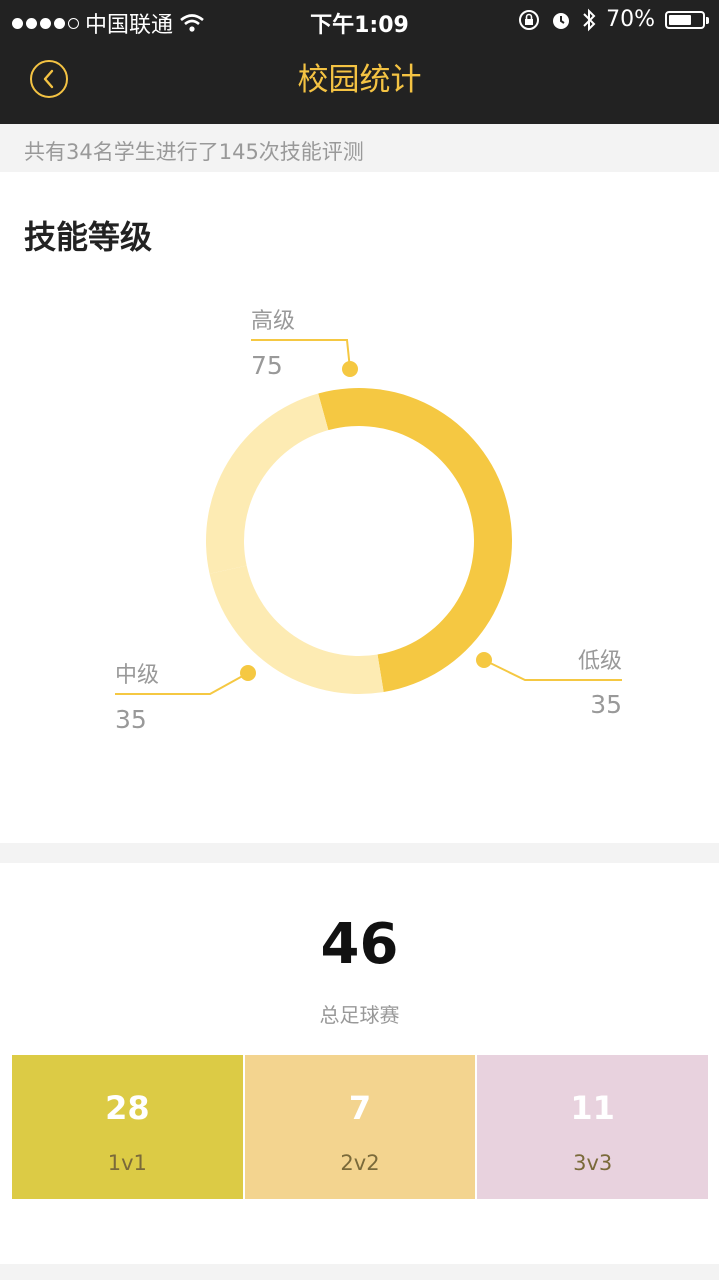  What do you see at coordinates (127, 1108) in the screenshot?
I see `tile-value: 28` at bounding box center [127, 1108].